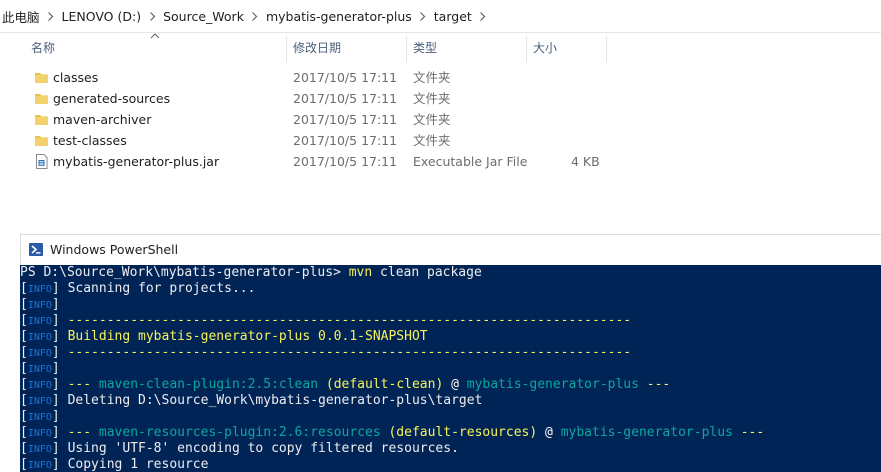 Image resolution: width=881 pixels, height=472 pixels. I want to click on file-size: 4 KB, so click(585, 161).